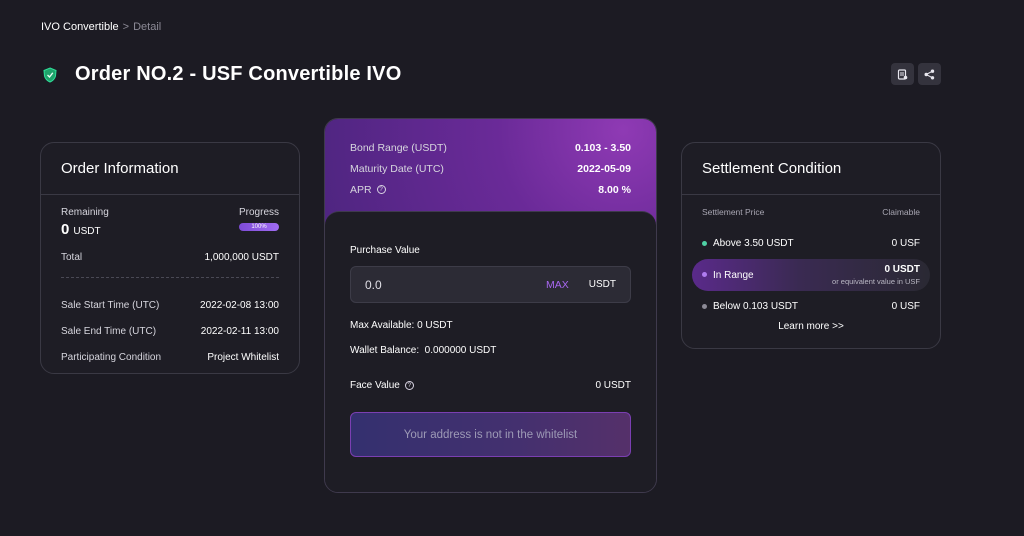  Describe the element at coordinates (604, 168) in the screenshot. I see `maturity-value: 2022-05-09` at that location.